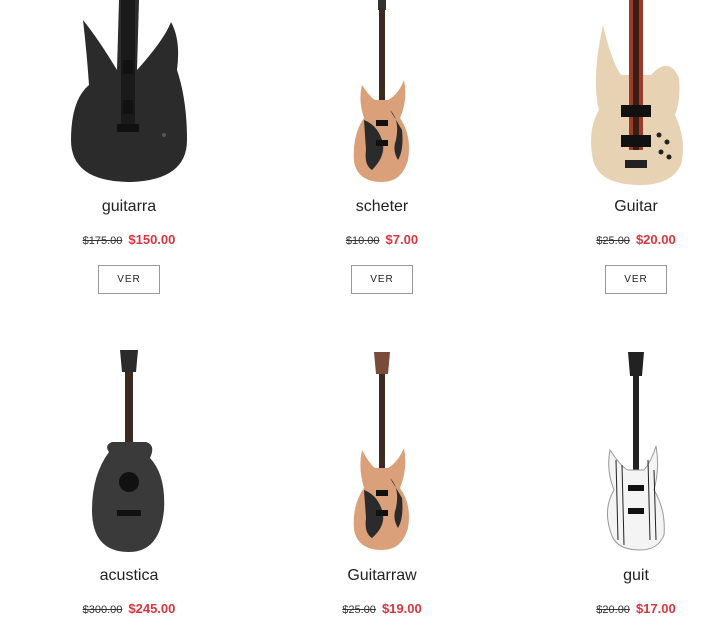  What do you see at coordinates (152, 239) in the screenshot?
I see `sale-price: $150.00` at bounding box center [152, 239].